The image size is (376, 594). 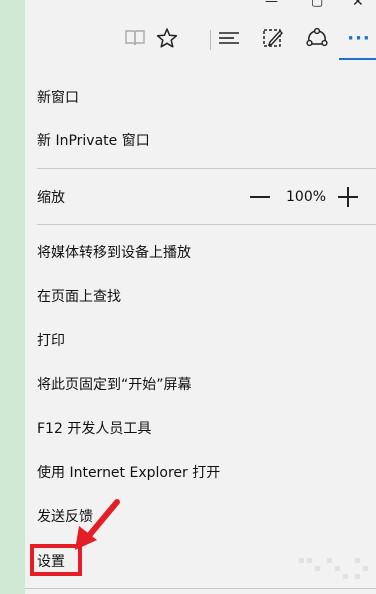 What do you see at coordinates (93, 141) in the screenshot?
I see `menu-item-label: 新 InPrivate 窗口` at bounding box center [93, 141].